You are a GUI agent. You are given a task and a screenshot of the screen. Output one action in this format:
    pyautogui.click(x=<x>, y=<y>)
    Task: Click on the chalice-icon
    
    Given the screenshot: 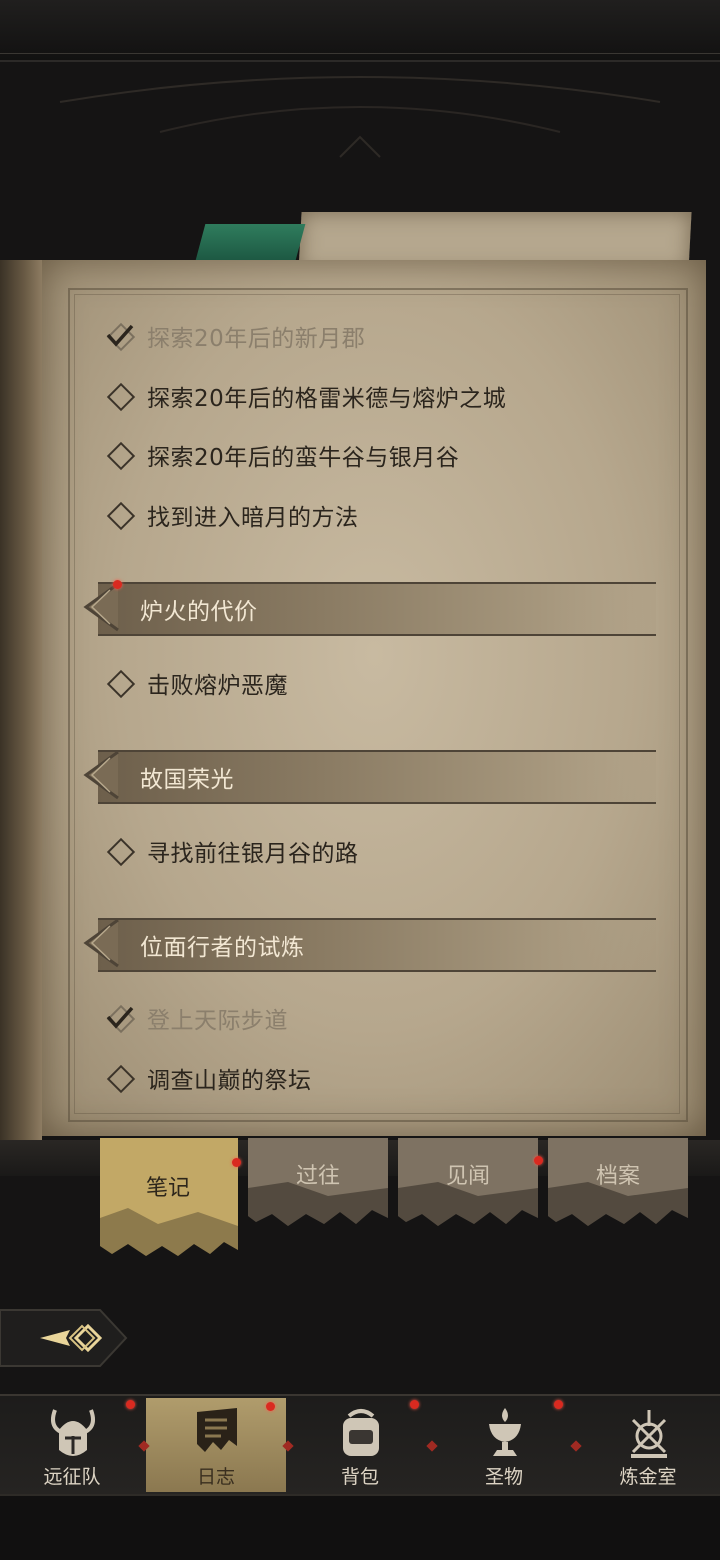 What is the action you would take?
    pyautogui.click(x=505, y=1432)
    